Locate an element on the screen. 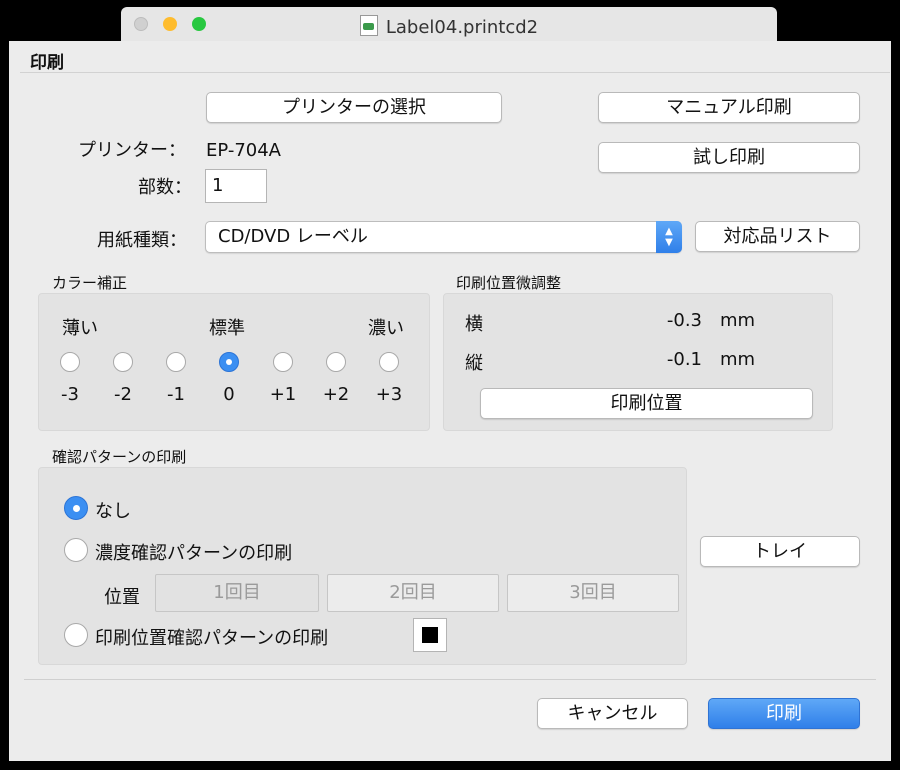  select-printer-button: プリンターの選択 is located at coordinates (354, 107).